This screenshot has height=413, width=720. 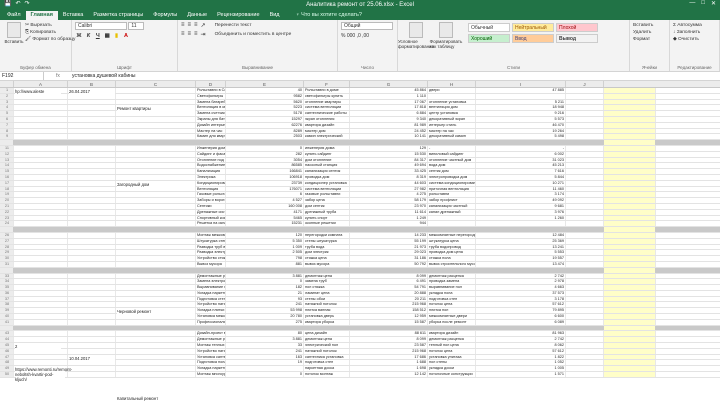 I want to click on cell: 19 557, so click(x=521, y=258).